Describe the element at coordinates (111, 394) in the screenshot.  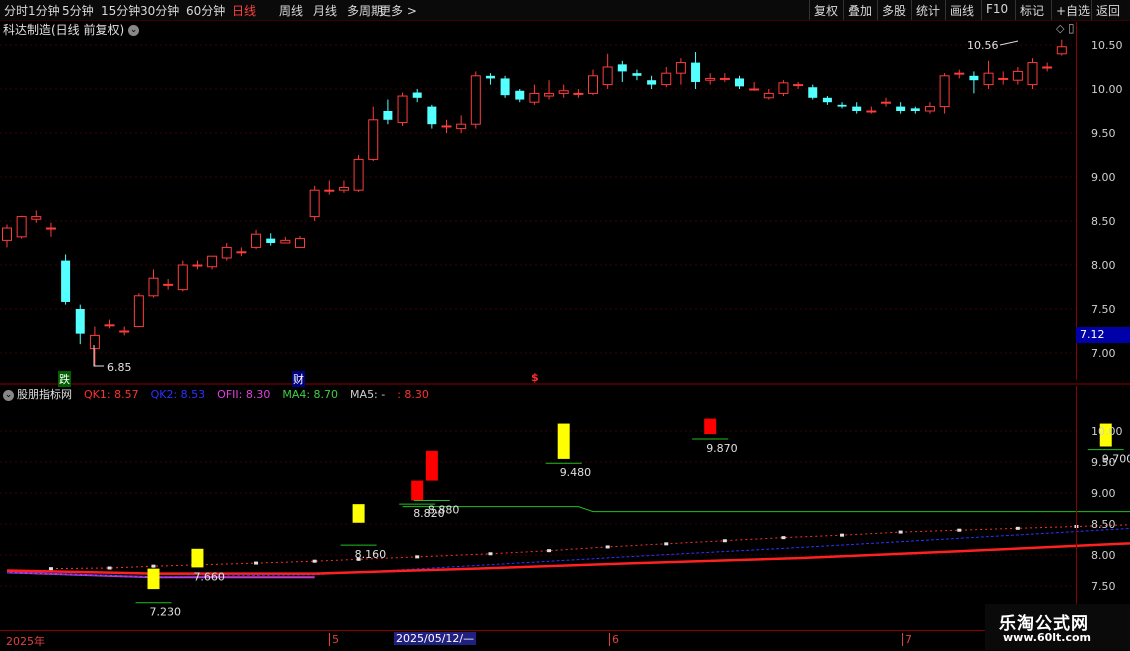
I see `indicator-value-0: QK1: 8.57` at that location.